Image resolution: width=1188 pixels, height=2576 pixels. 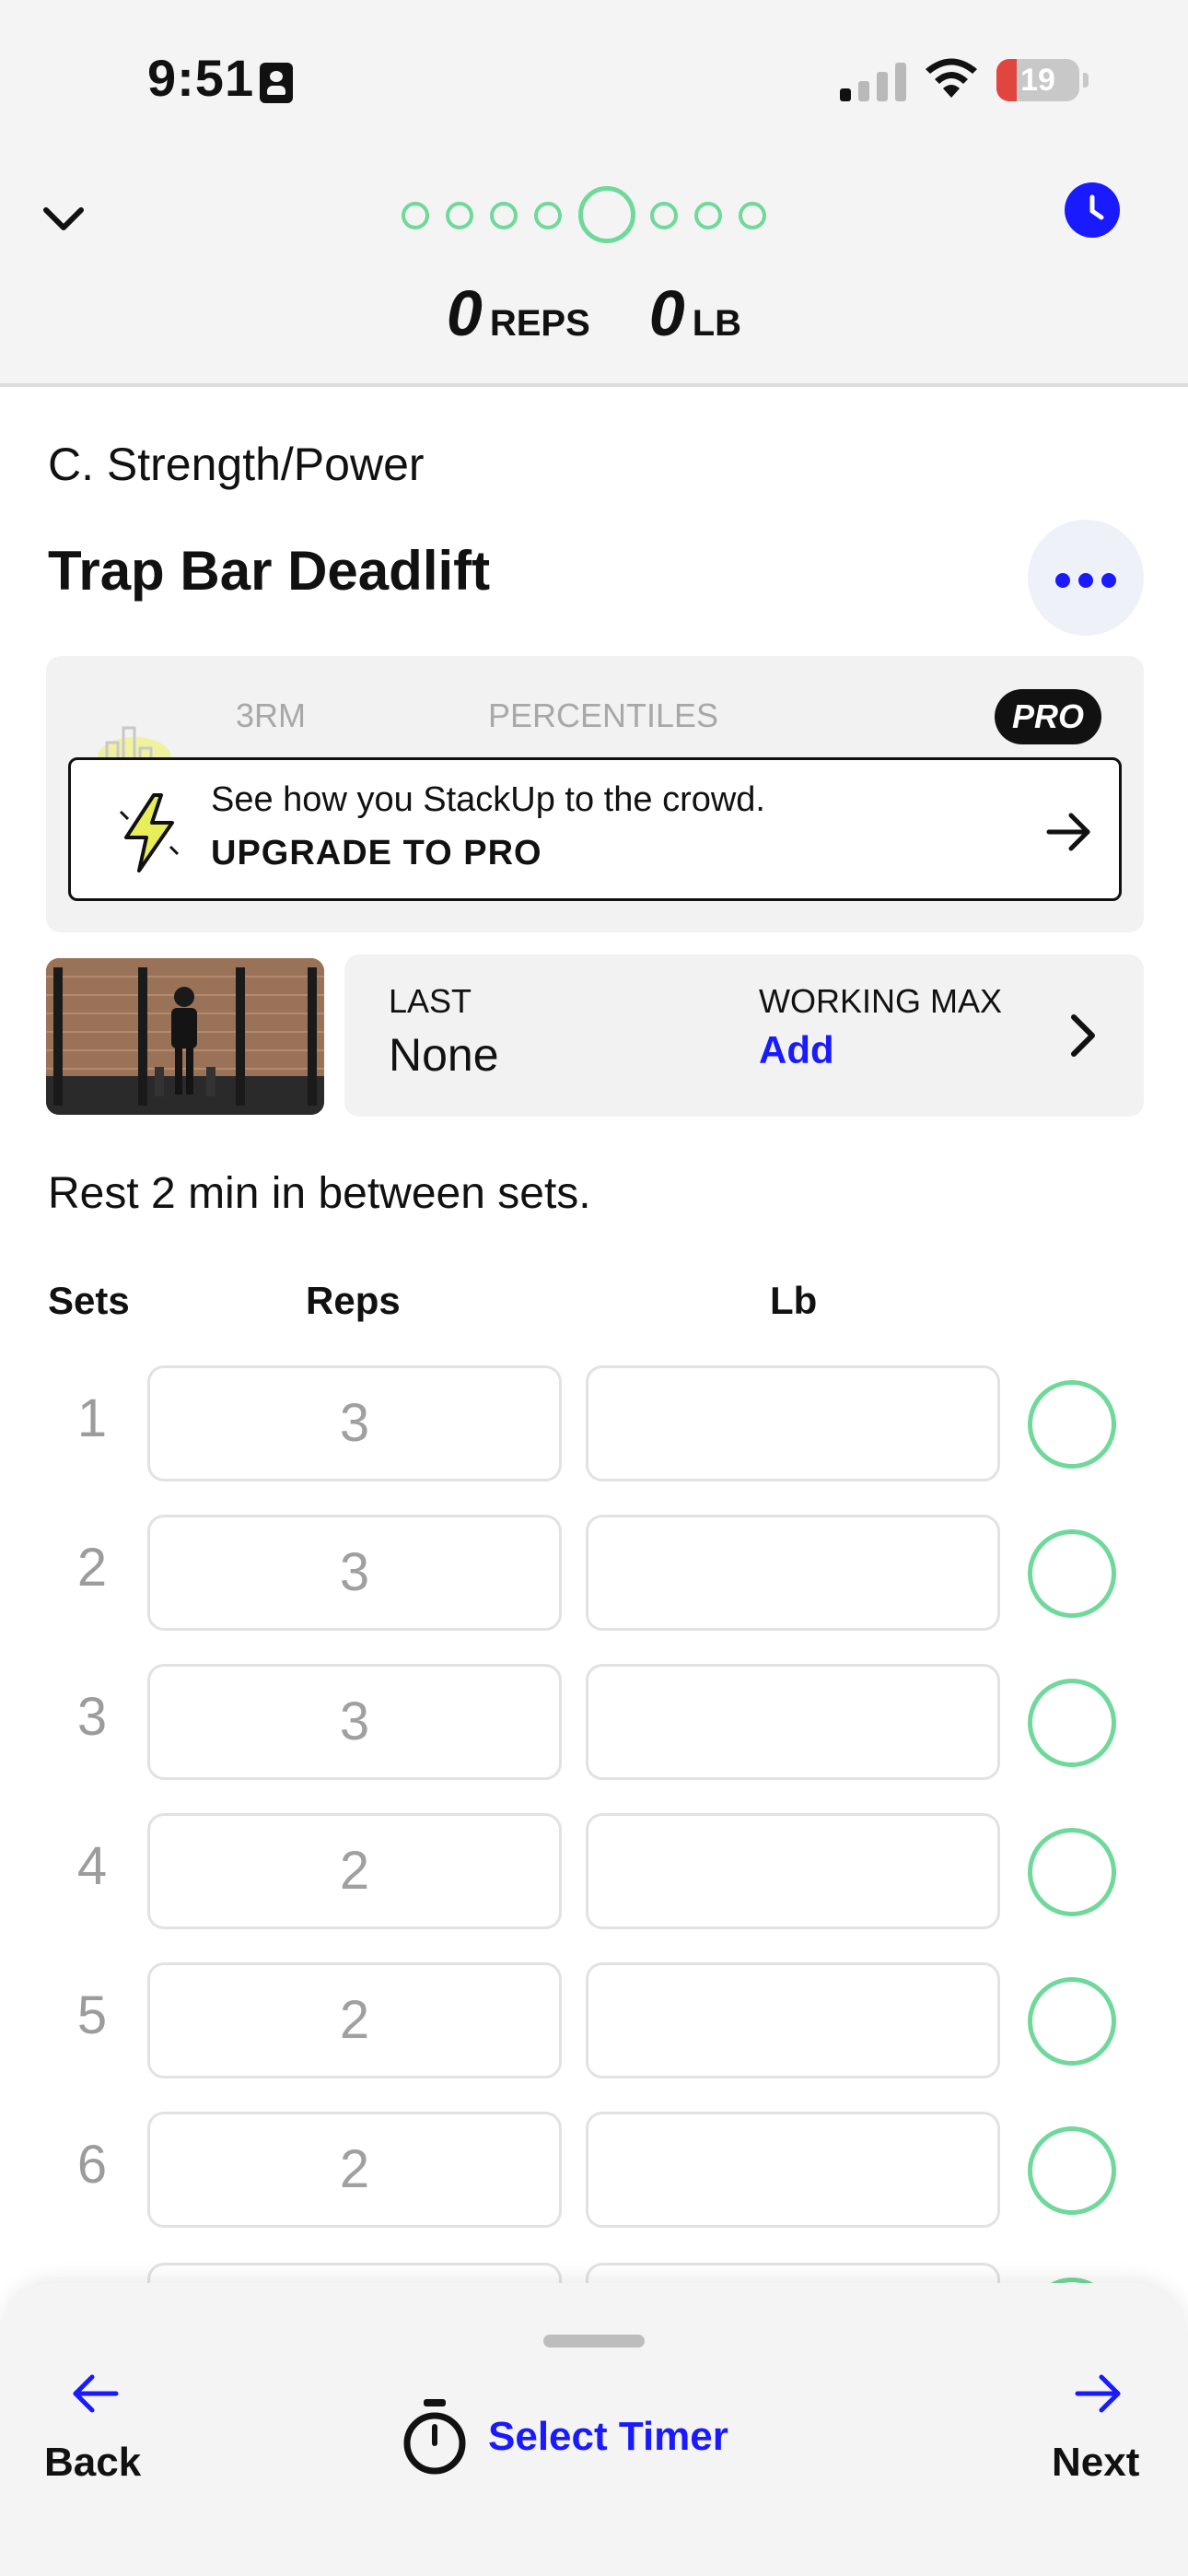 What do you see at coordinates (430, 1001) in the screenshot?
I see `last-label: LAST` at bounding box center [430, 1001].